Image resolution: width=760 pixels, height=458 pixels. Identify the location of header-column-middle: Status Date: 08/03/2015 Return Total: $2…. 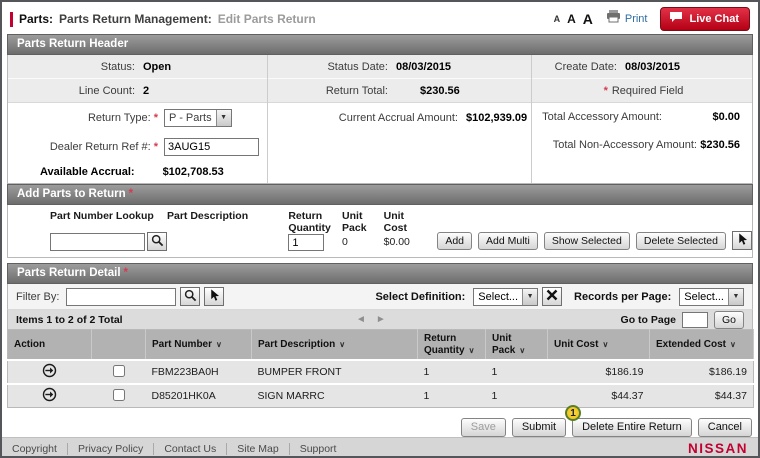
(400, 119).